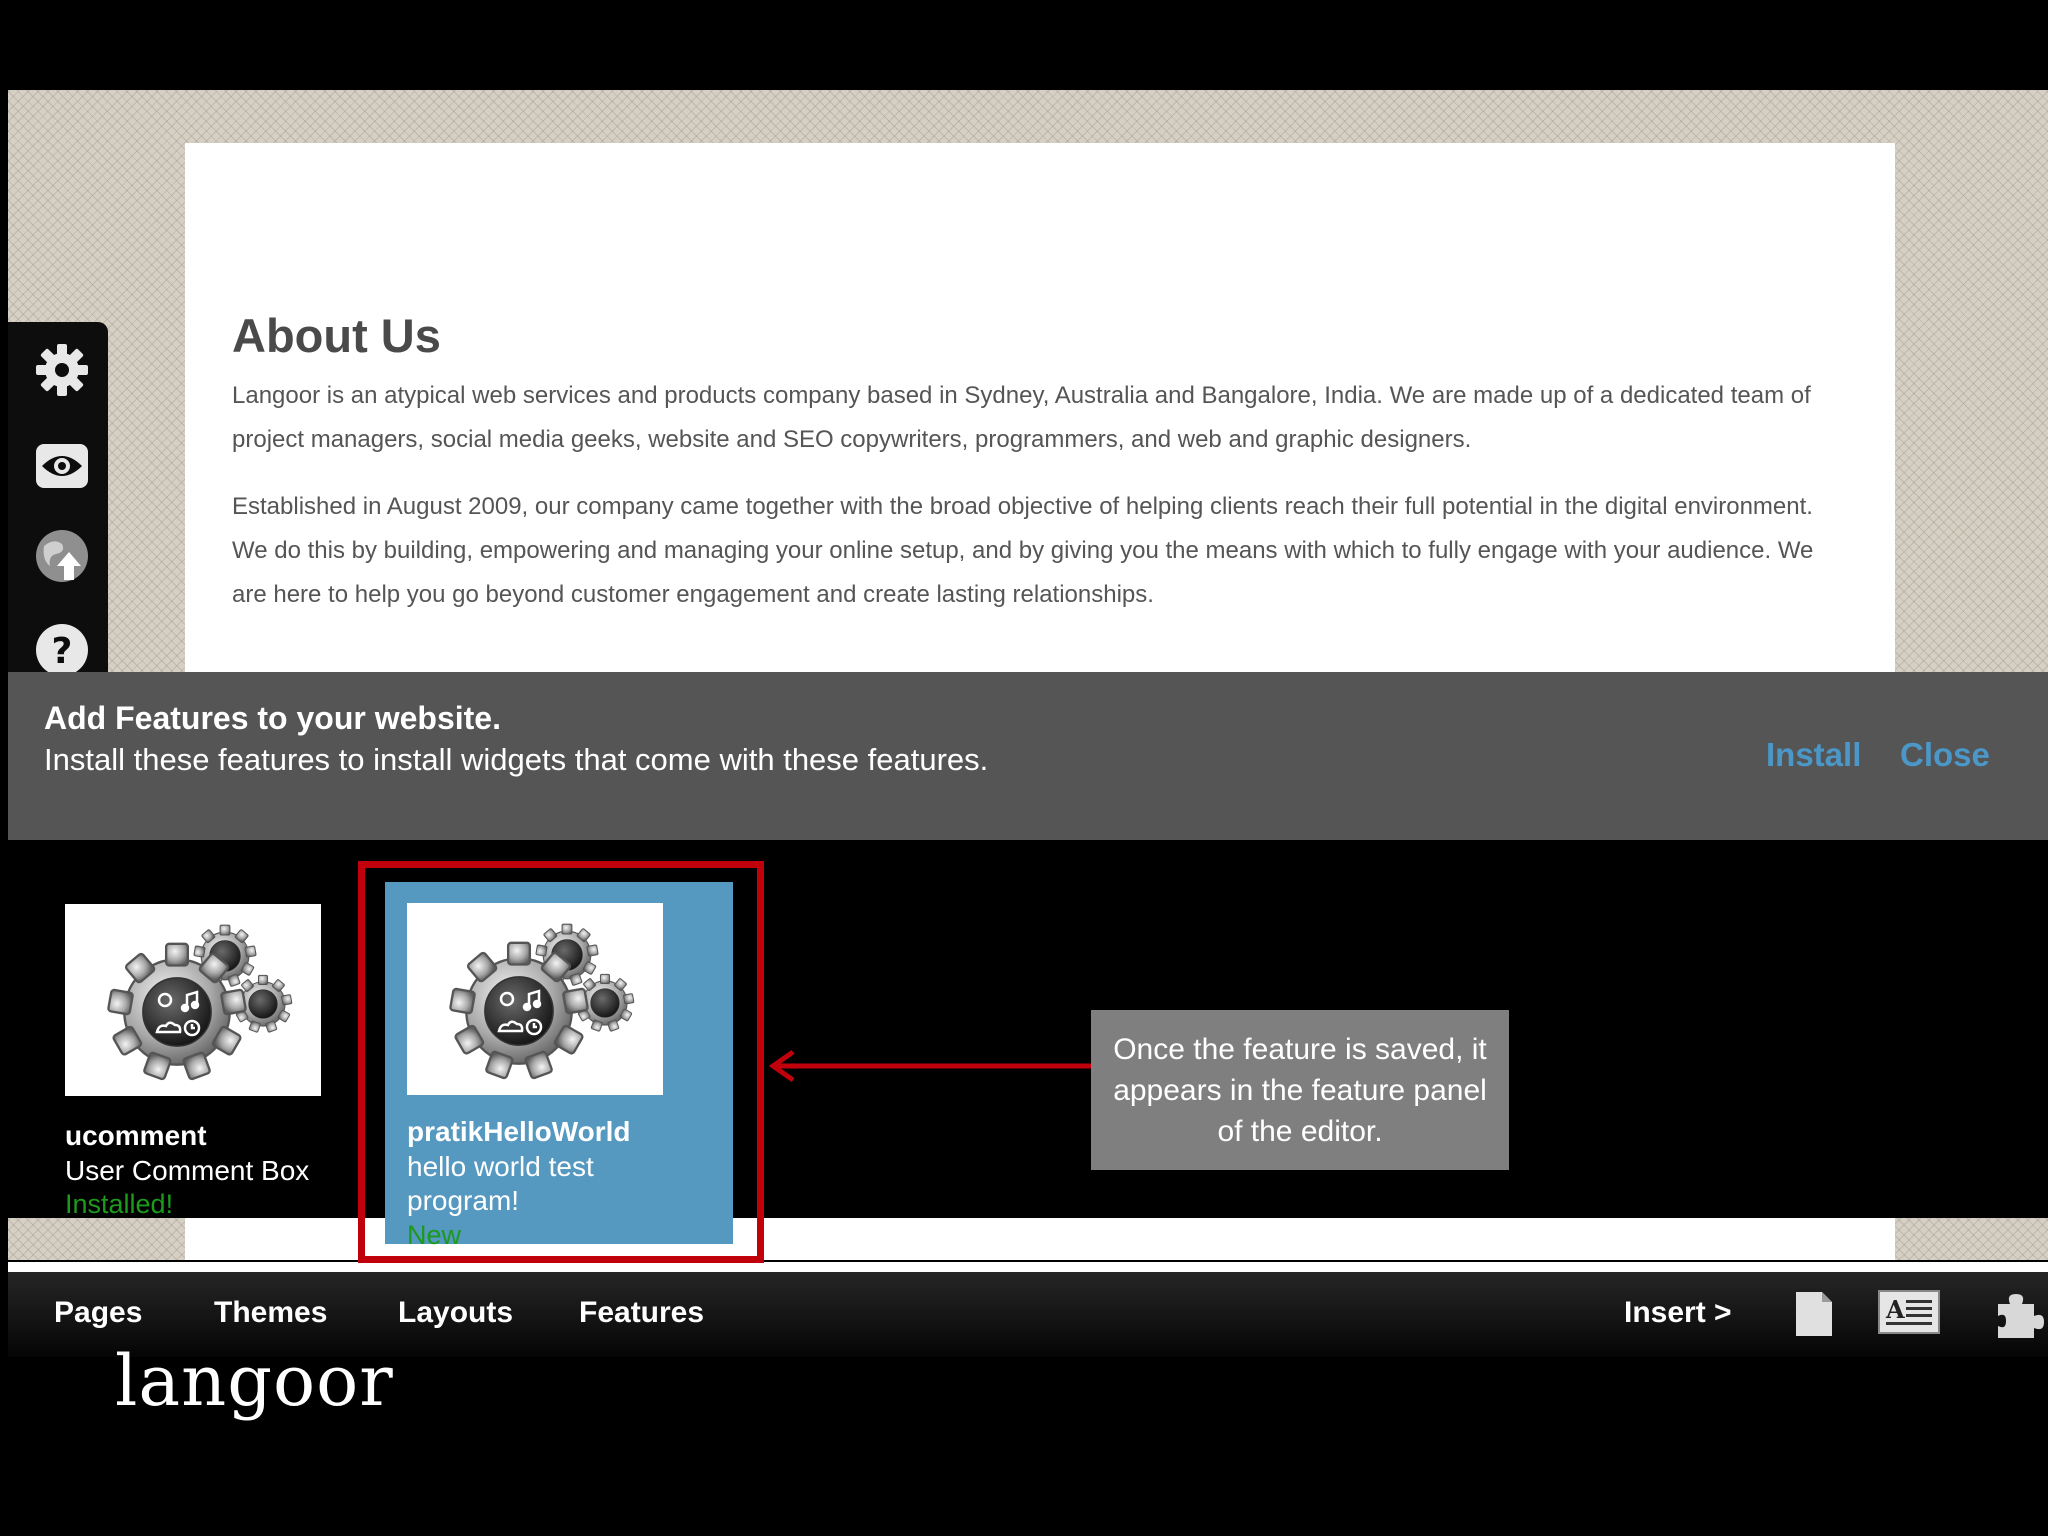 The height and width of the screenshot is (1536, 2048). Describe the element at coordinates (455, 1313) in the screenshot. I see `nav-layouts: Layouts` at that location.